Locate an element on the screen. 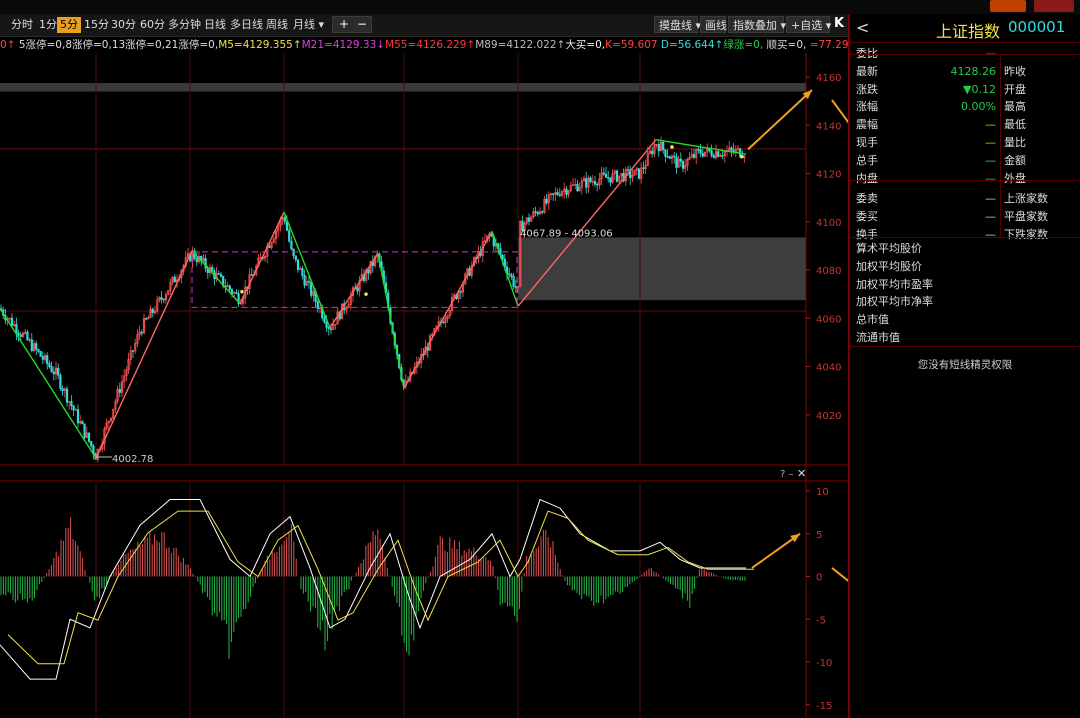 Image resolution: width=1080 pixels, height=718 pixels. y-tick-label: 5 is located at coordinates (819, 535).